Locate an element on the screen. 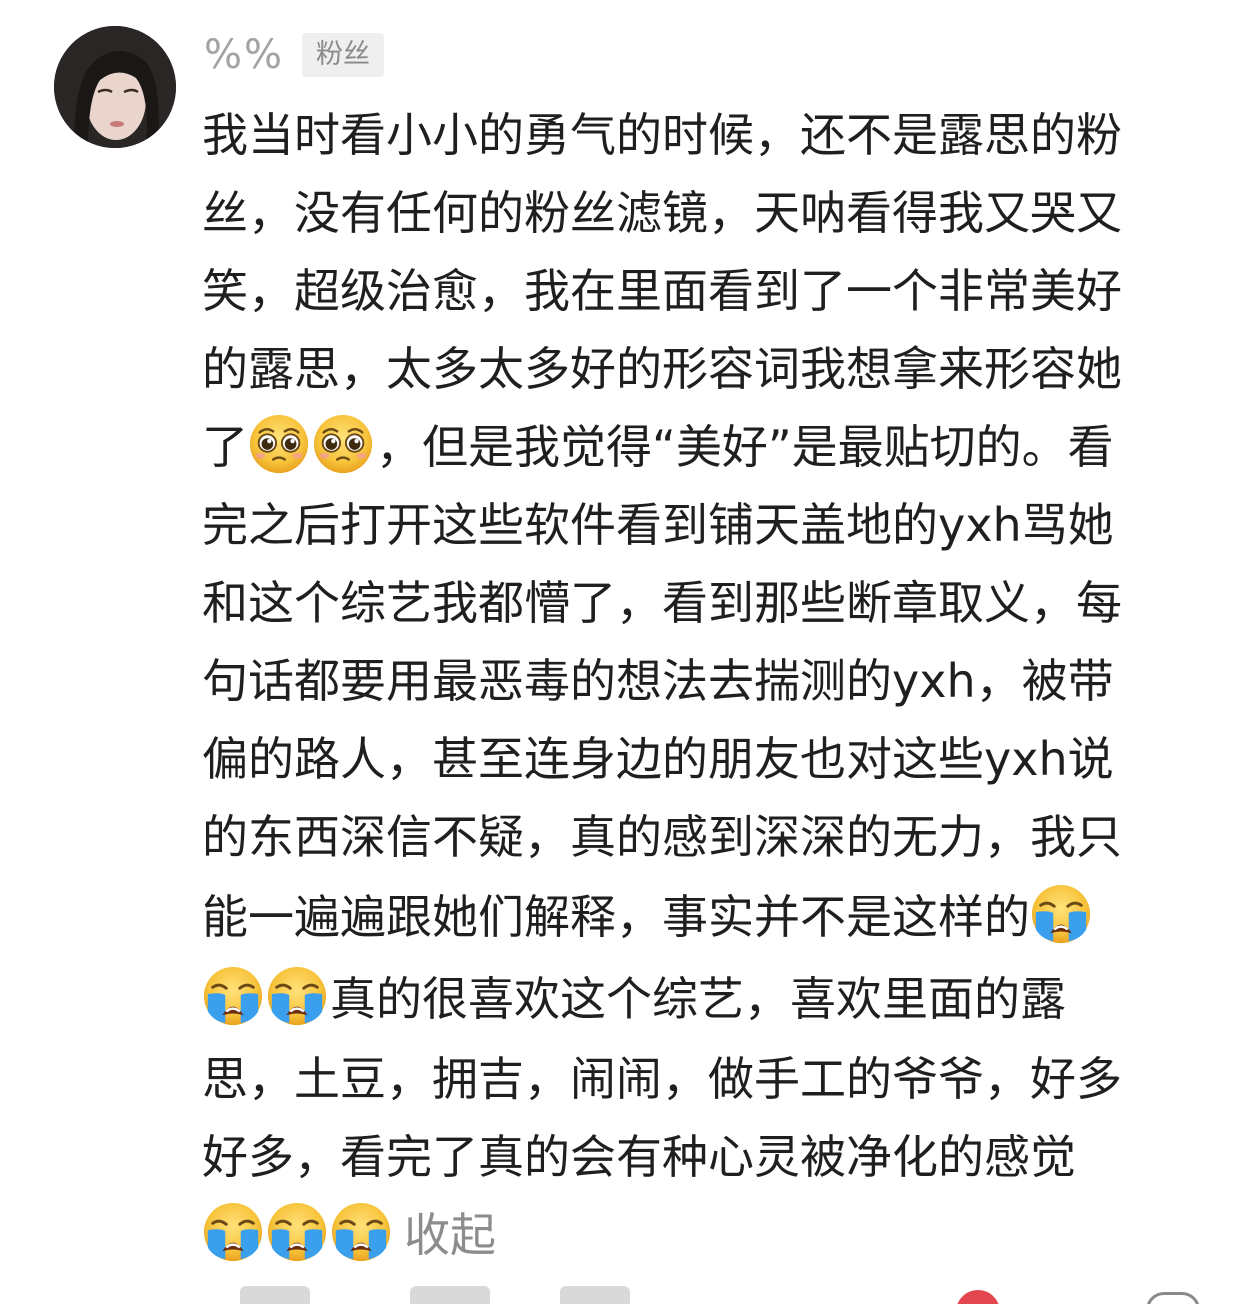  comment-line: 真的很喜欢这个综艺，喜欢里面的露 is located at coordinates (707, 999).